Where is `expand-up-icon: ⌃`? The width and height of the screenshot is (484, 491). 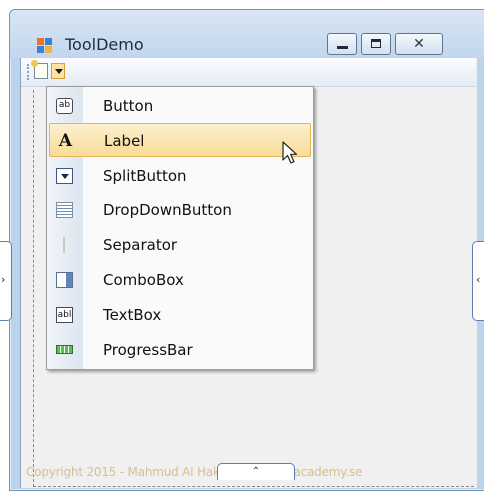
expand-up-icon: ⌃ is located at coordinates (256, 471).